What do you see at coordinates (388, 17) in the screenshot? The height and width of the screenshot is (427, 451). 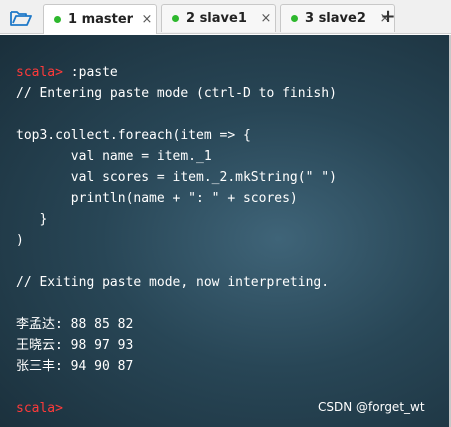 I see `plus-icon: +` at bounding box center [388, 17].